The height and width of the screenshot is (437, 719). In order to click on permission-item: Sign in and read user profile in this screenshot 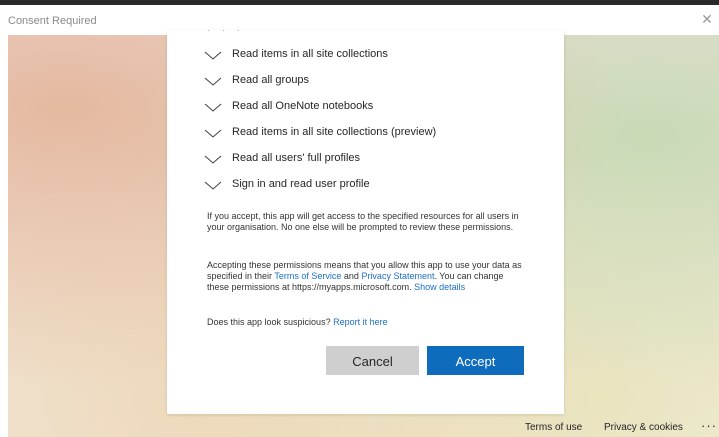, I will do `click(374, 189)`.